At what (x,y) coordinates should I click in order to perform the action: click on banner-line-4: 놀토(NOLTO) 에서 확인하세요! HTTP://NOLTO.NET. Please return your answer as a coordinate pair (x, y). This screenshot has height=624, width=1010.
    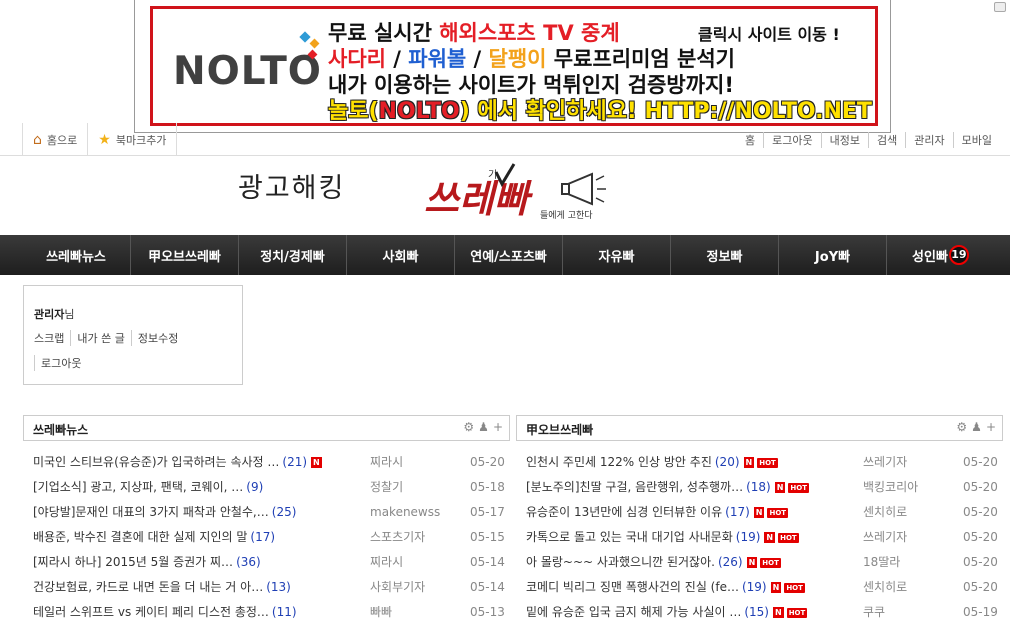
    Looking at the image, I should click on (600, 111).